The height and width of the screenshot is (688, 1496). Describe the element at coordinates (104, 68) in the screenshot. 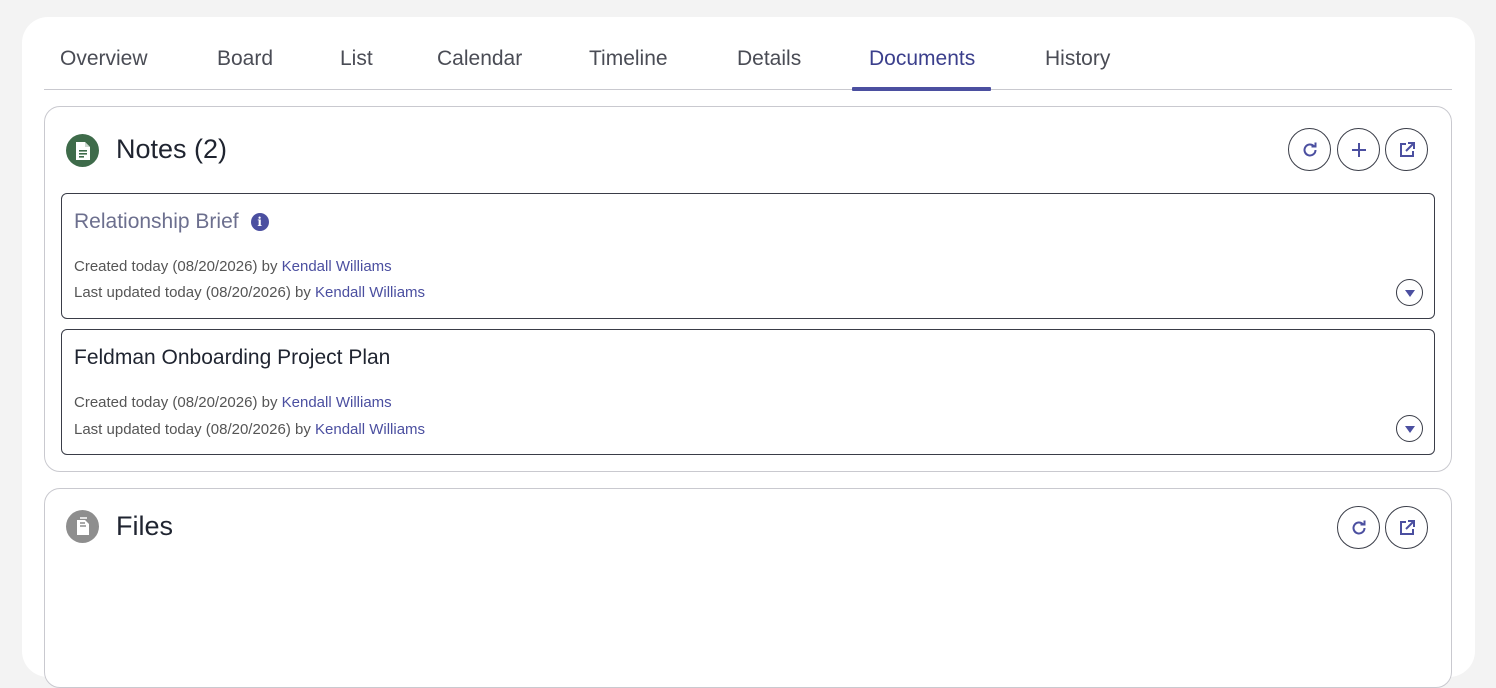

I see `tab-overview: Overview` at that location.